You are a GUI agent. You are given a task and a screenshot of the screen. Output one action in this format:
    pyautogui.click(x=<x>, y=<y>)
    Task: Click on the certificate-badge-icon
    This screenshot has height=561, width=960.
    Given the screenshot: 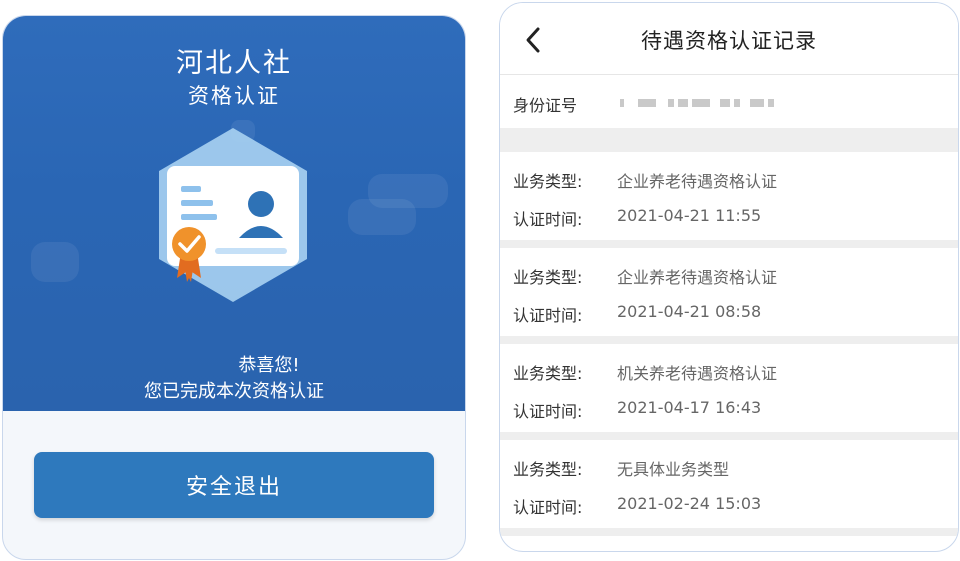 What is the action you would take?
    pyautogui.click(x=233, y=215)
    